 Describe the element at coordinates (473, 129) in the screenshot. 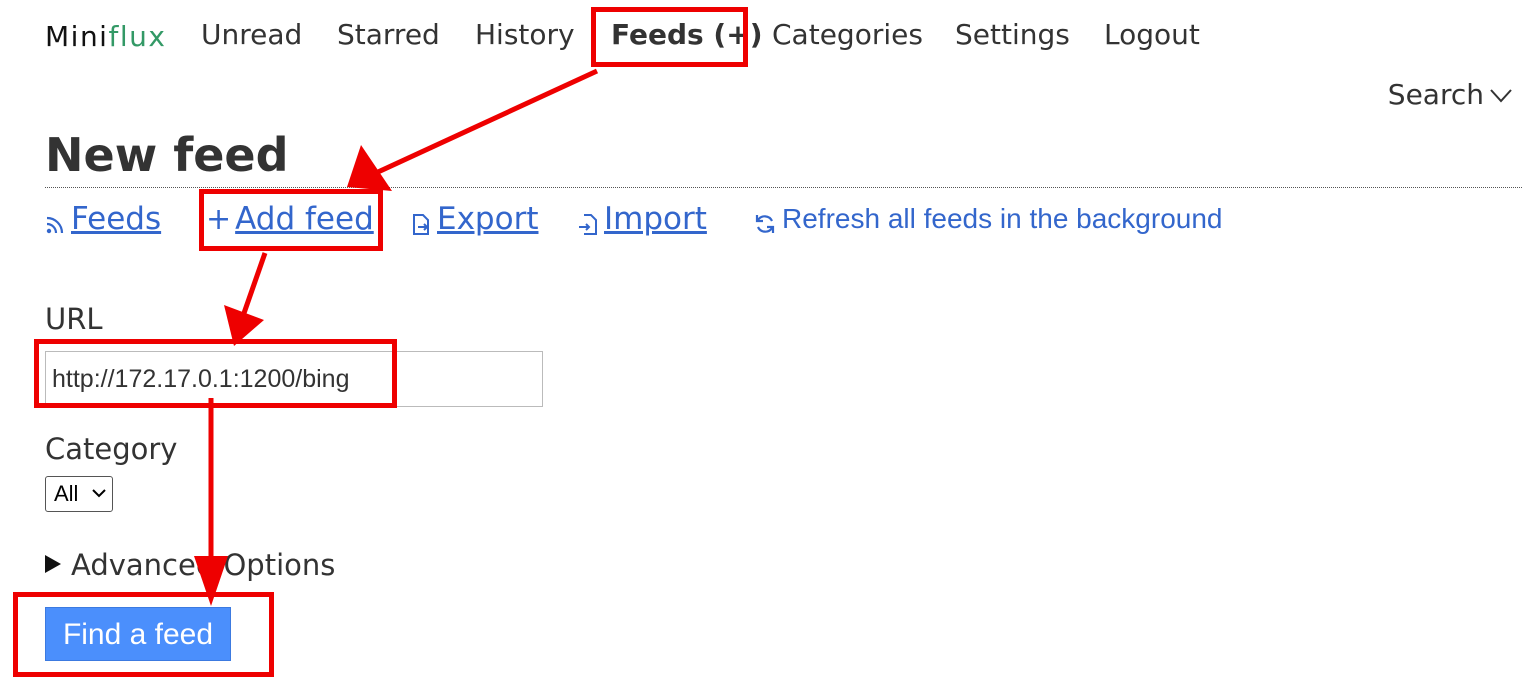

I see `arrow-feeds-to-add-feed` at that location.